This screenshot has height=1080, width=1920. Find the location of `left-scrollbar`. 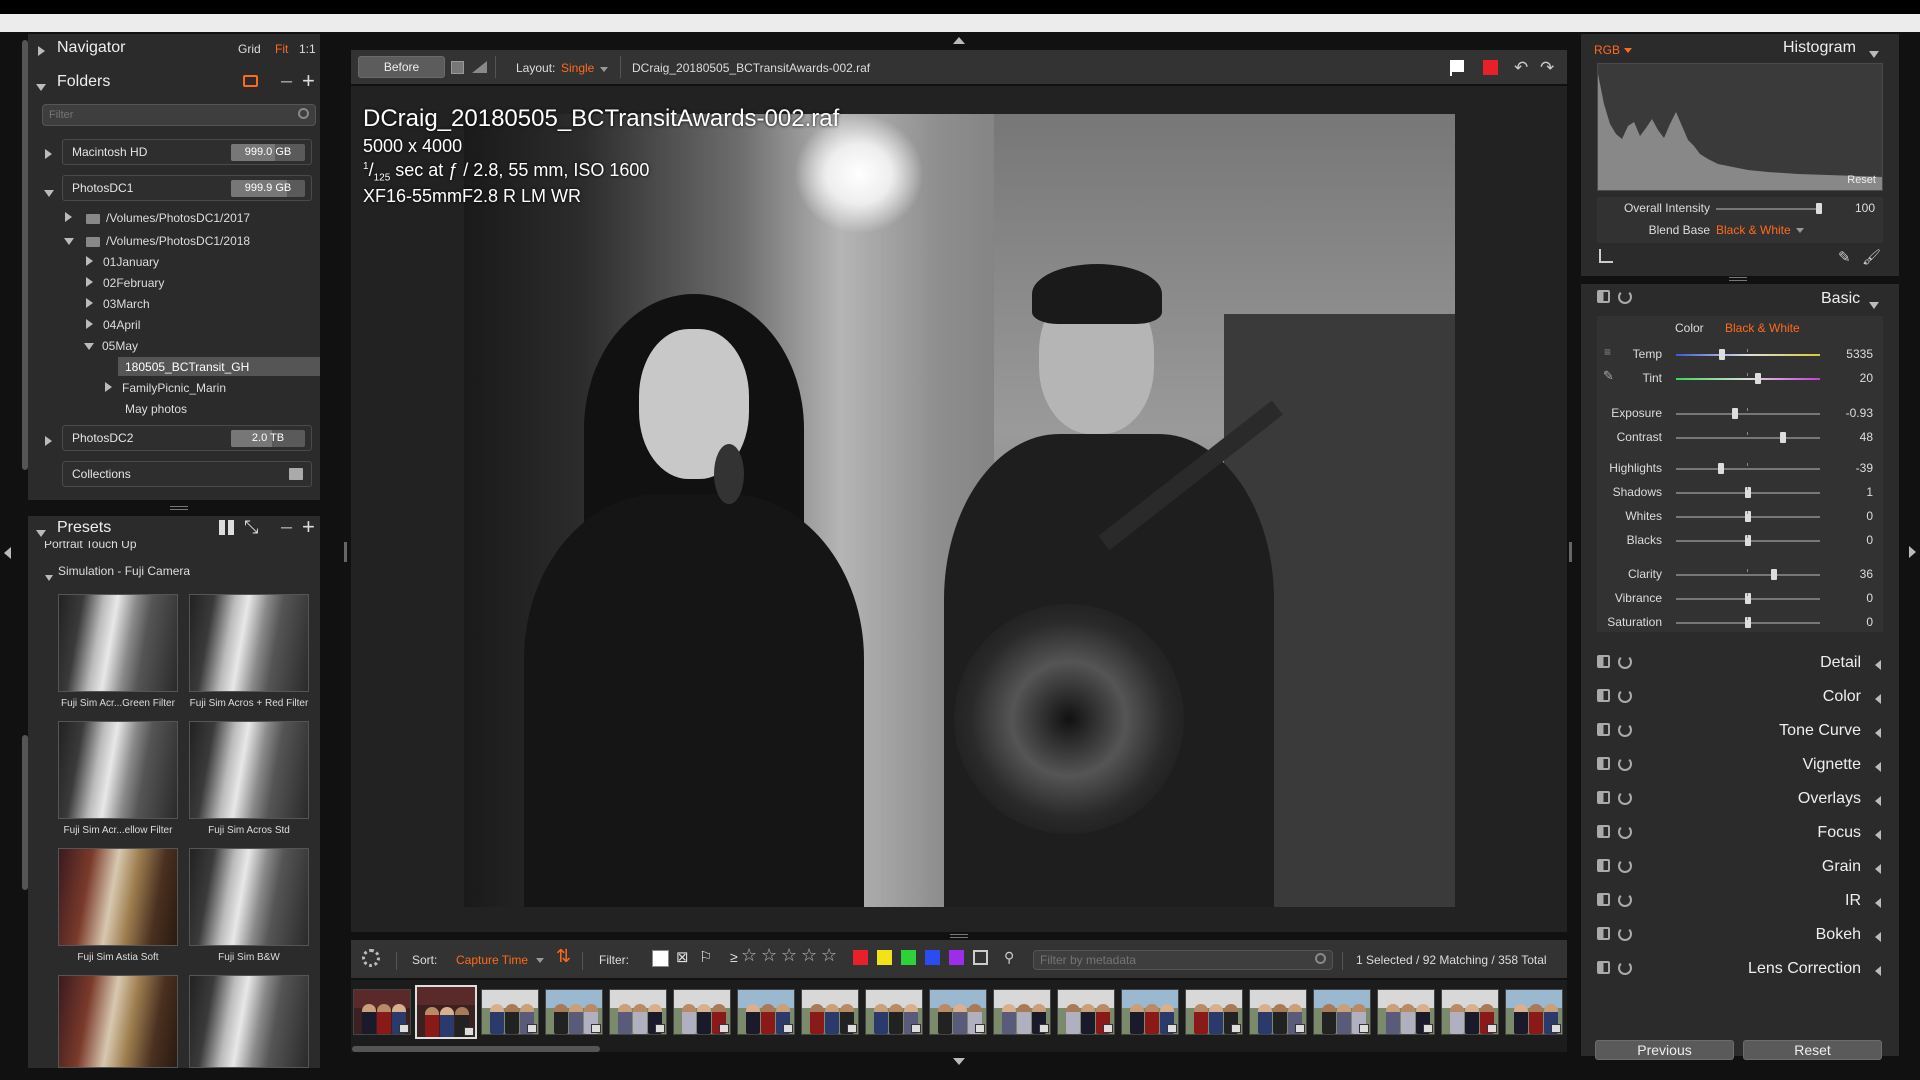

left-scrollbar is located at coordinates (25, 255).